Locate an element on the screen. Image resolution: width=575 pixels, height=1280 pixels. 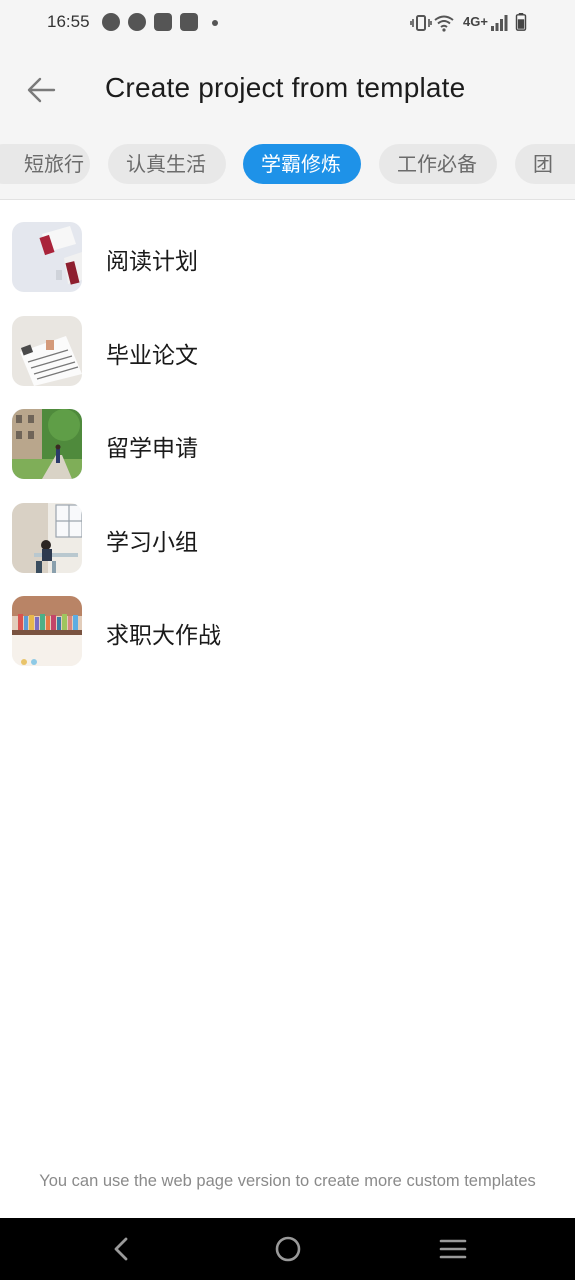
system-nav-bar is located at coordinates (287, 1249).